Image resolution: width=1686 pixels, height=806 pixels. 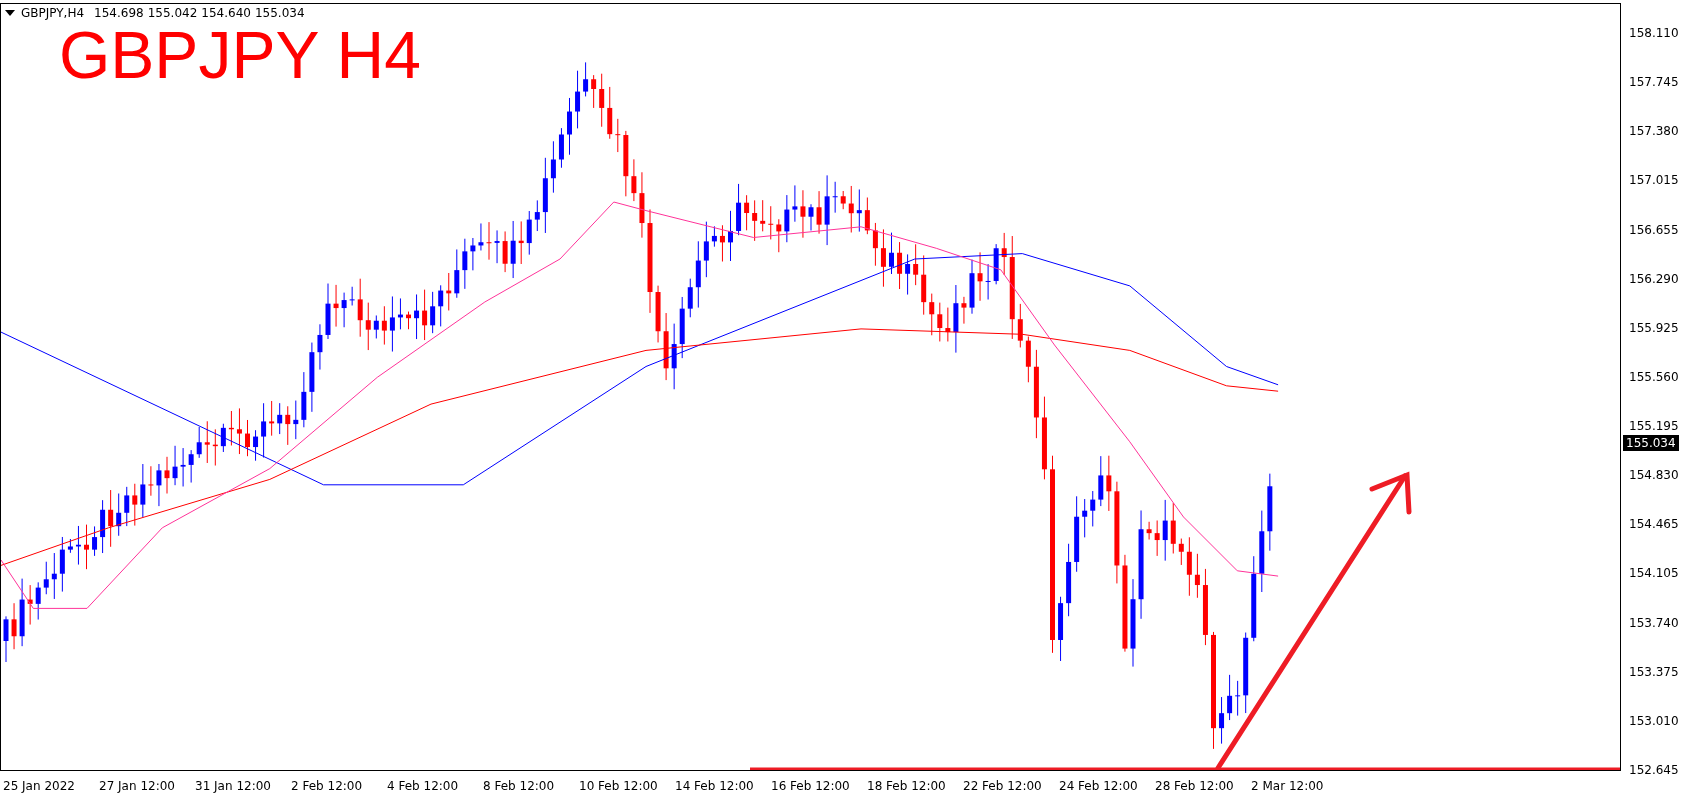 I want to click on price-label: 156.655, so click(x=1654, y=229).